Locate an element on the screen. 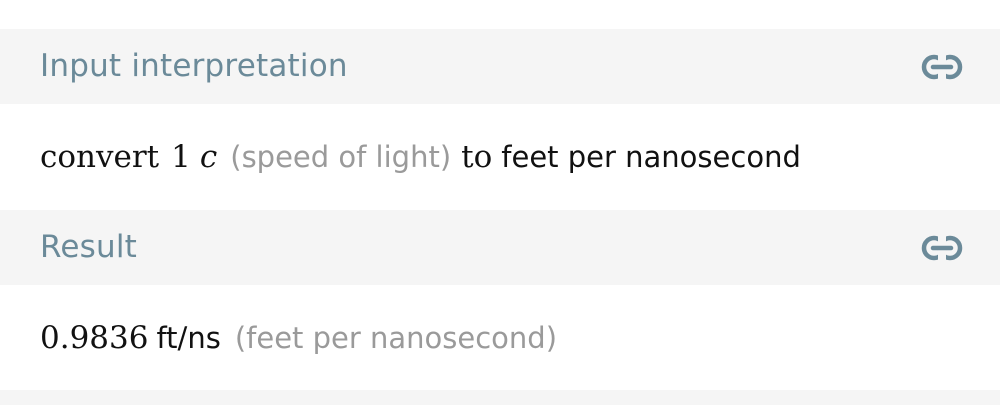  result-unit: ft/ns is located at coordinates (188, 338).